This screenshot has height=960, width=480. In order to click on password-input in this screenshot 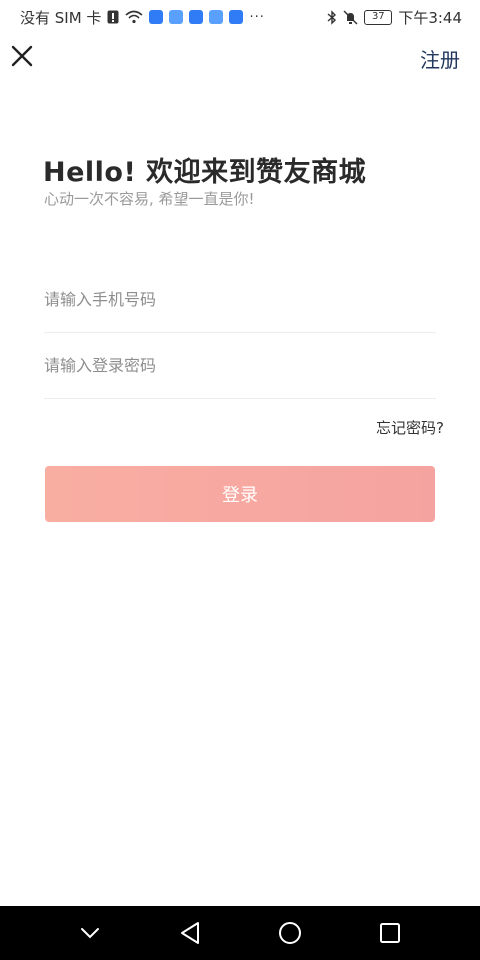, I will do `click(240, 365)`.